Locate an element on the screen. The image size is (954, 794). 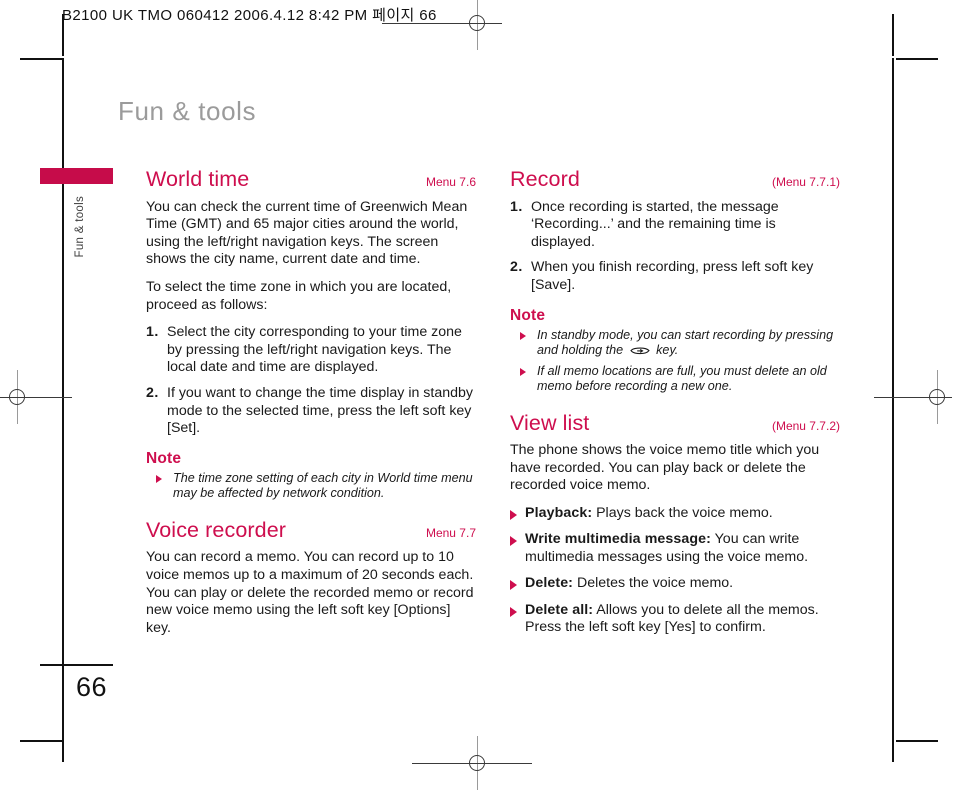
chapter-tab-block is located at coordinates (76, 176).